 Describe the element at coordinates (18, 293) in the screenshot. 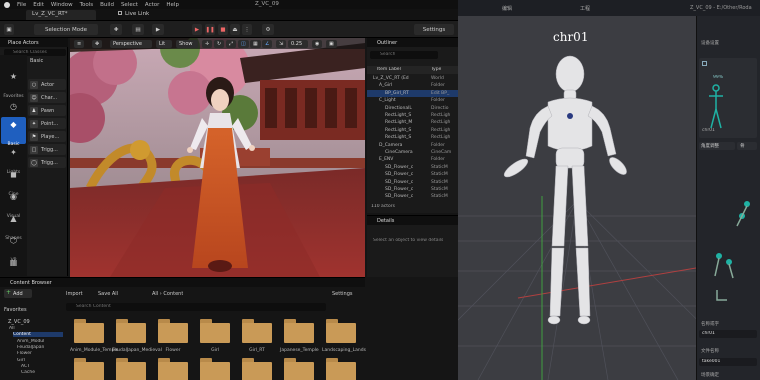

I see `add-button: Add +` at that location.